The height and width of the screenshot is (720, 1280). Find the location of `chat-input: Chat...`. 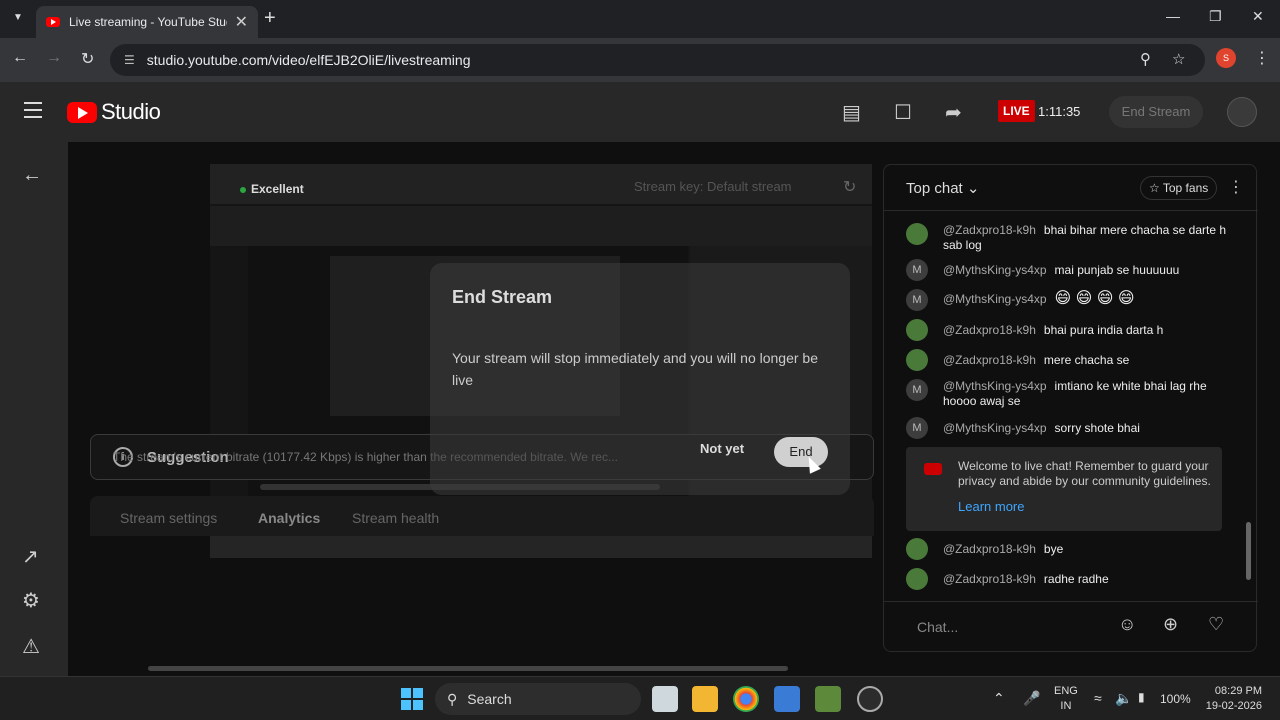

chat-input: Chat... is located at coordinates (937, 627).